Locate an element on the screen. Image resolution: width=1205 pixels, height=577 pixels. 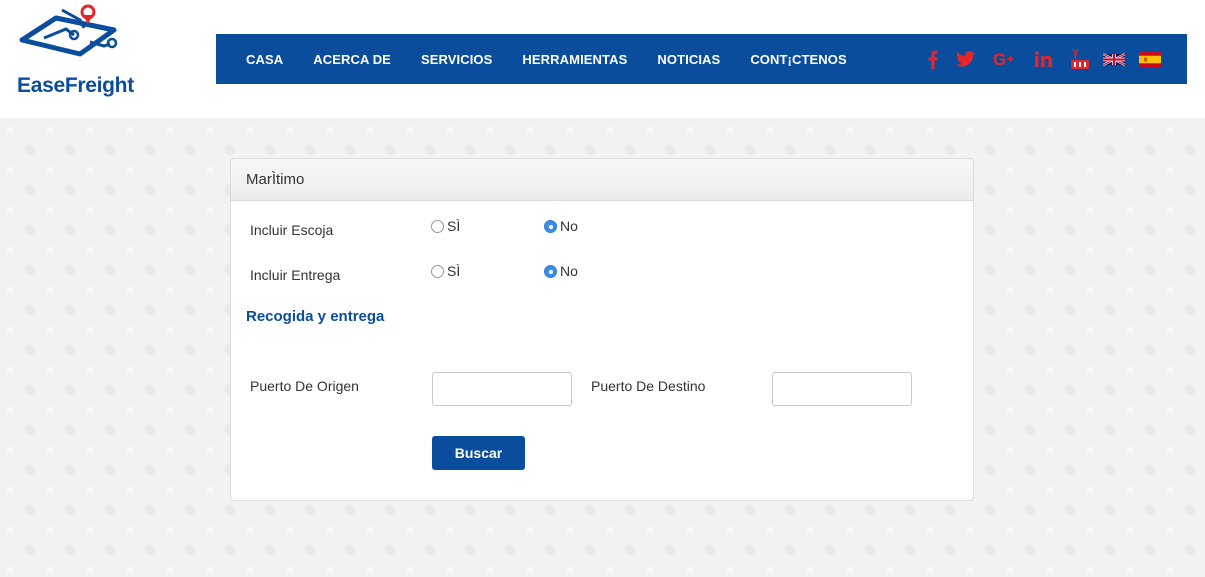
escoja-no-radio: No is located at coordinates (561, 226).